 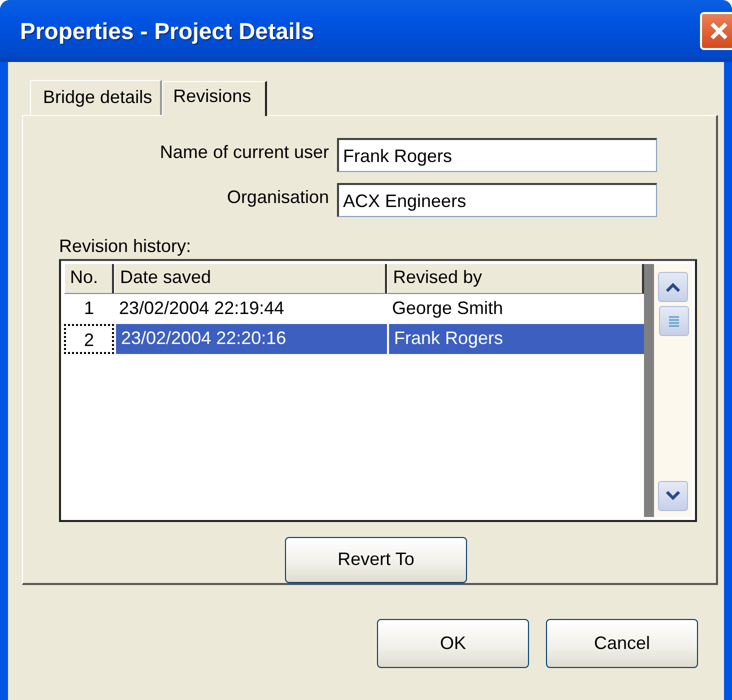 I want to click on column-header: No., so click(x=89, y=279).